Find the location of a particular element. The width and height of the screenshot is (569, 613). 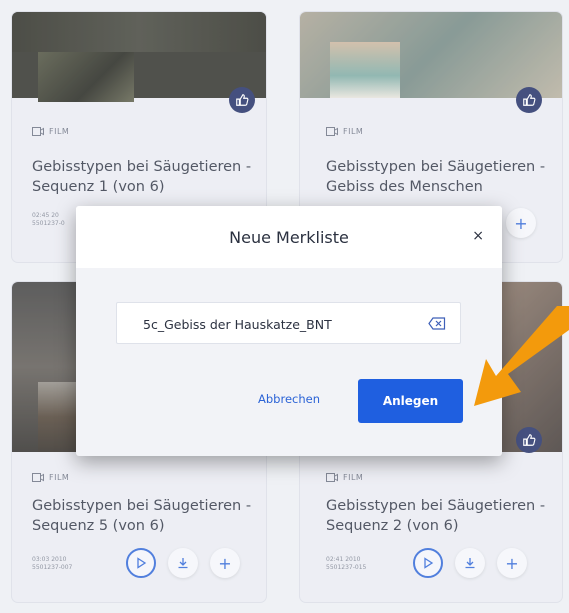

close-icon: × is located at coordinates (478, 236).